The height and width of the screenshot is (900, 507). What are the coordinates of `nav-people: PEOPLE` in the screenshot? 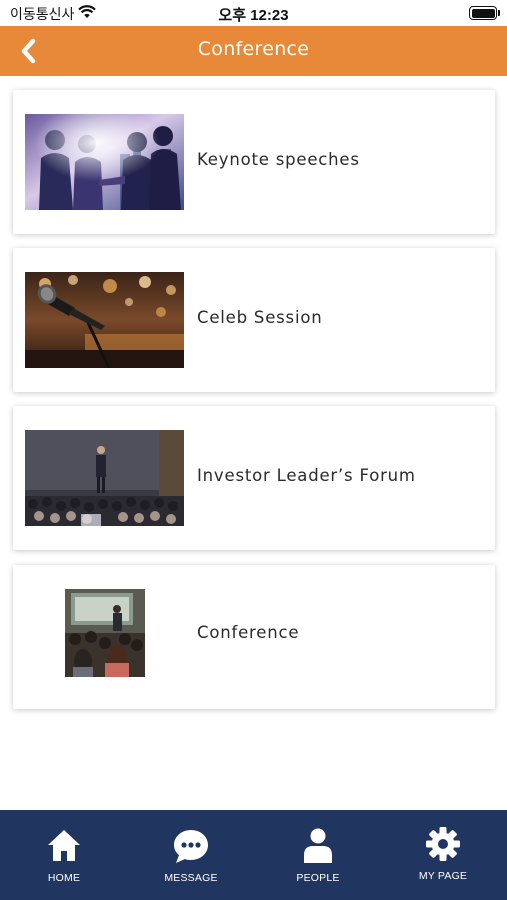 It's located at (318, 855).